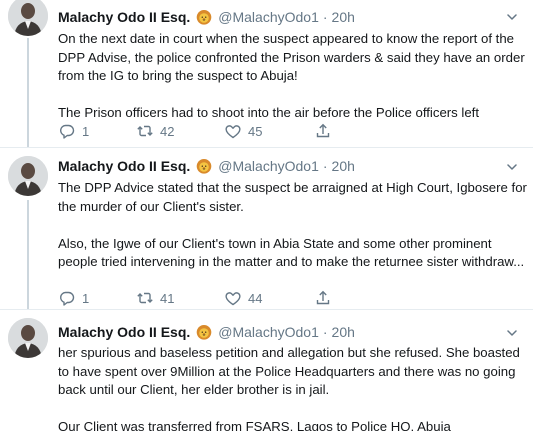  Describe the element at coordinates (180, 298) in the screenshot. I see `retweet-button: 41` at that location.